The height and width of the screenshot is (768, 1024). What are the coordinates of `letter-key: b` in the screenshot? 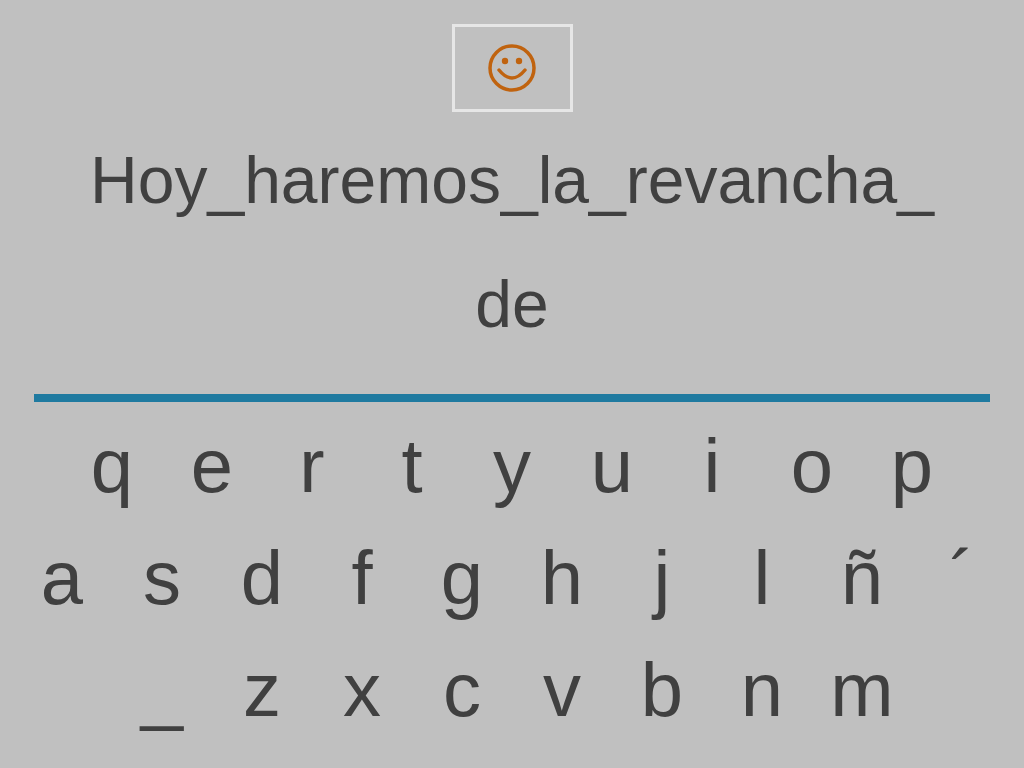 It's located at (662, 690).